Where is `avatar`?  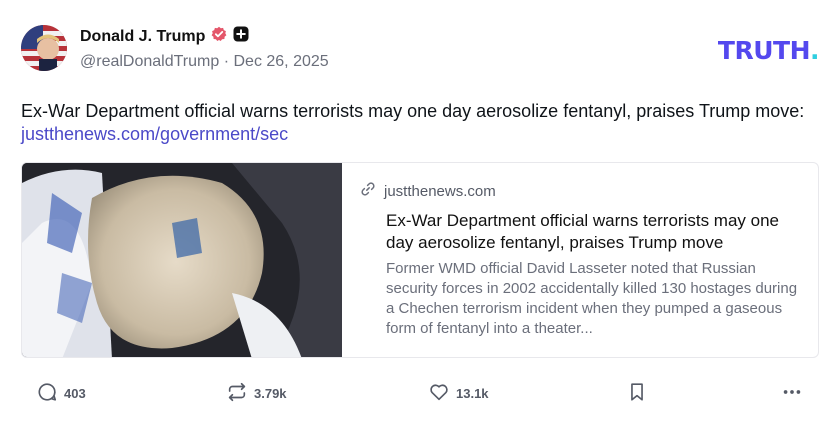
avatar is located at coordinates (44, 48).